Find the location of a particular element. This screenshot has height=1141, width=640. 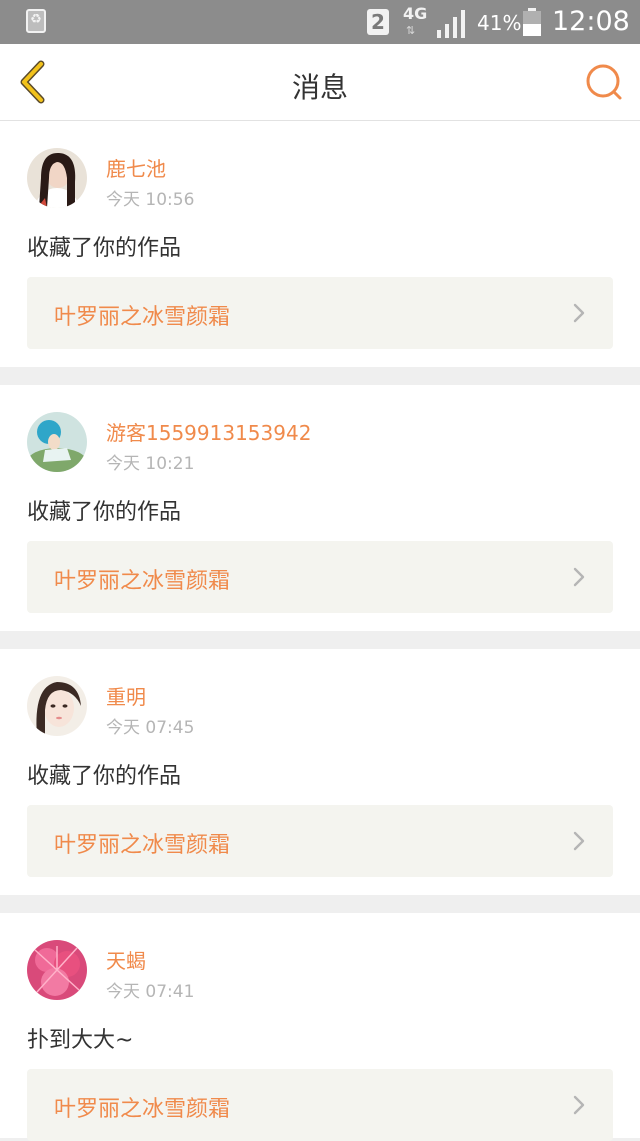

message-text: 扑到大大~ is located at coordinates (80, 1040).